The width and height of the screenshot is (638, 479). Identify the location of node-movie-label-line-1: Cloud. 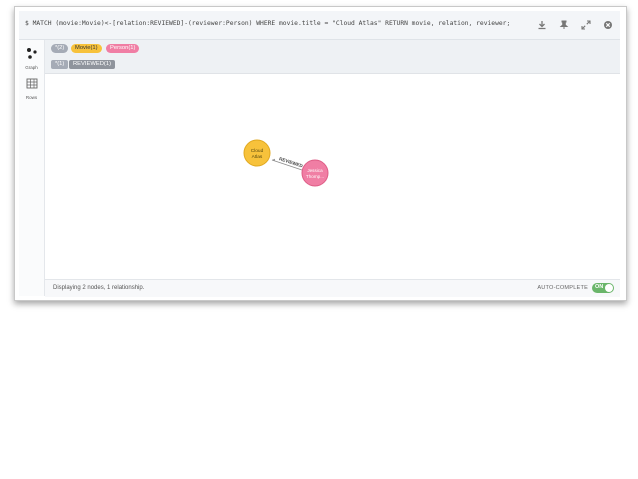
(257, 151).